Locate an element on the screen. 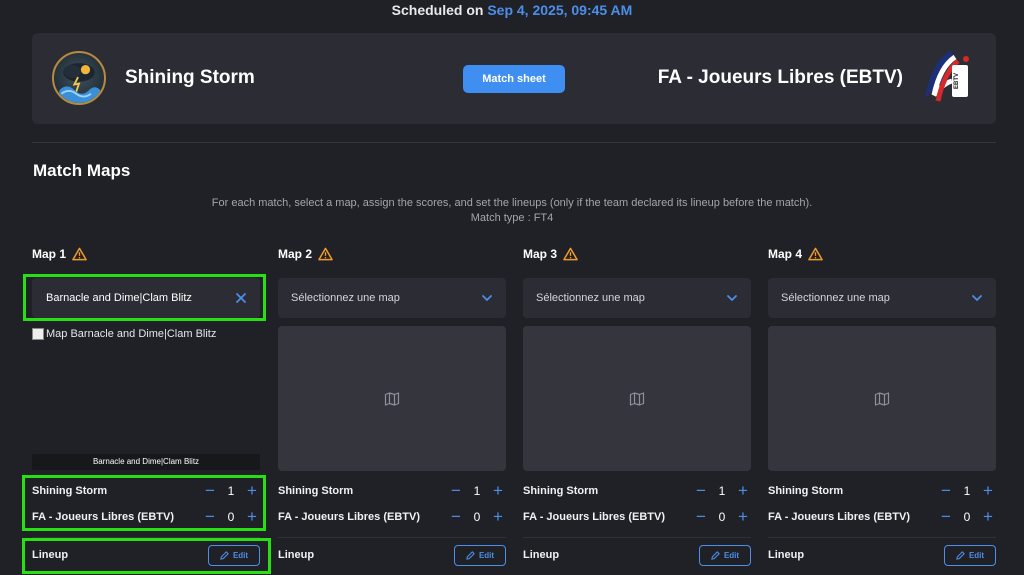 The image size is (1024, 575). map-header: Map 2 is located at coordinates (305, 254).